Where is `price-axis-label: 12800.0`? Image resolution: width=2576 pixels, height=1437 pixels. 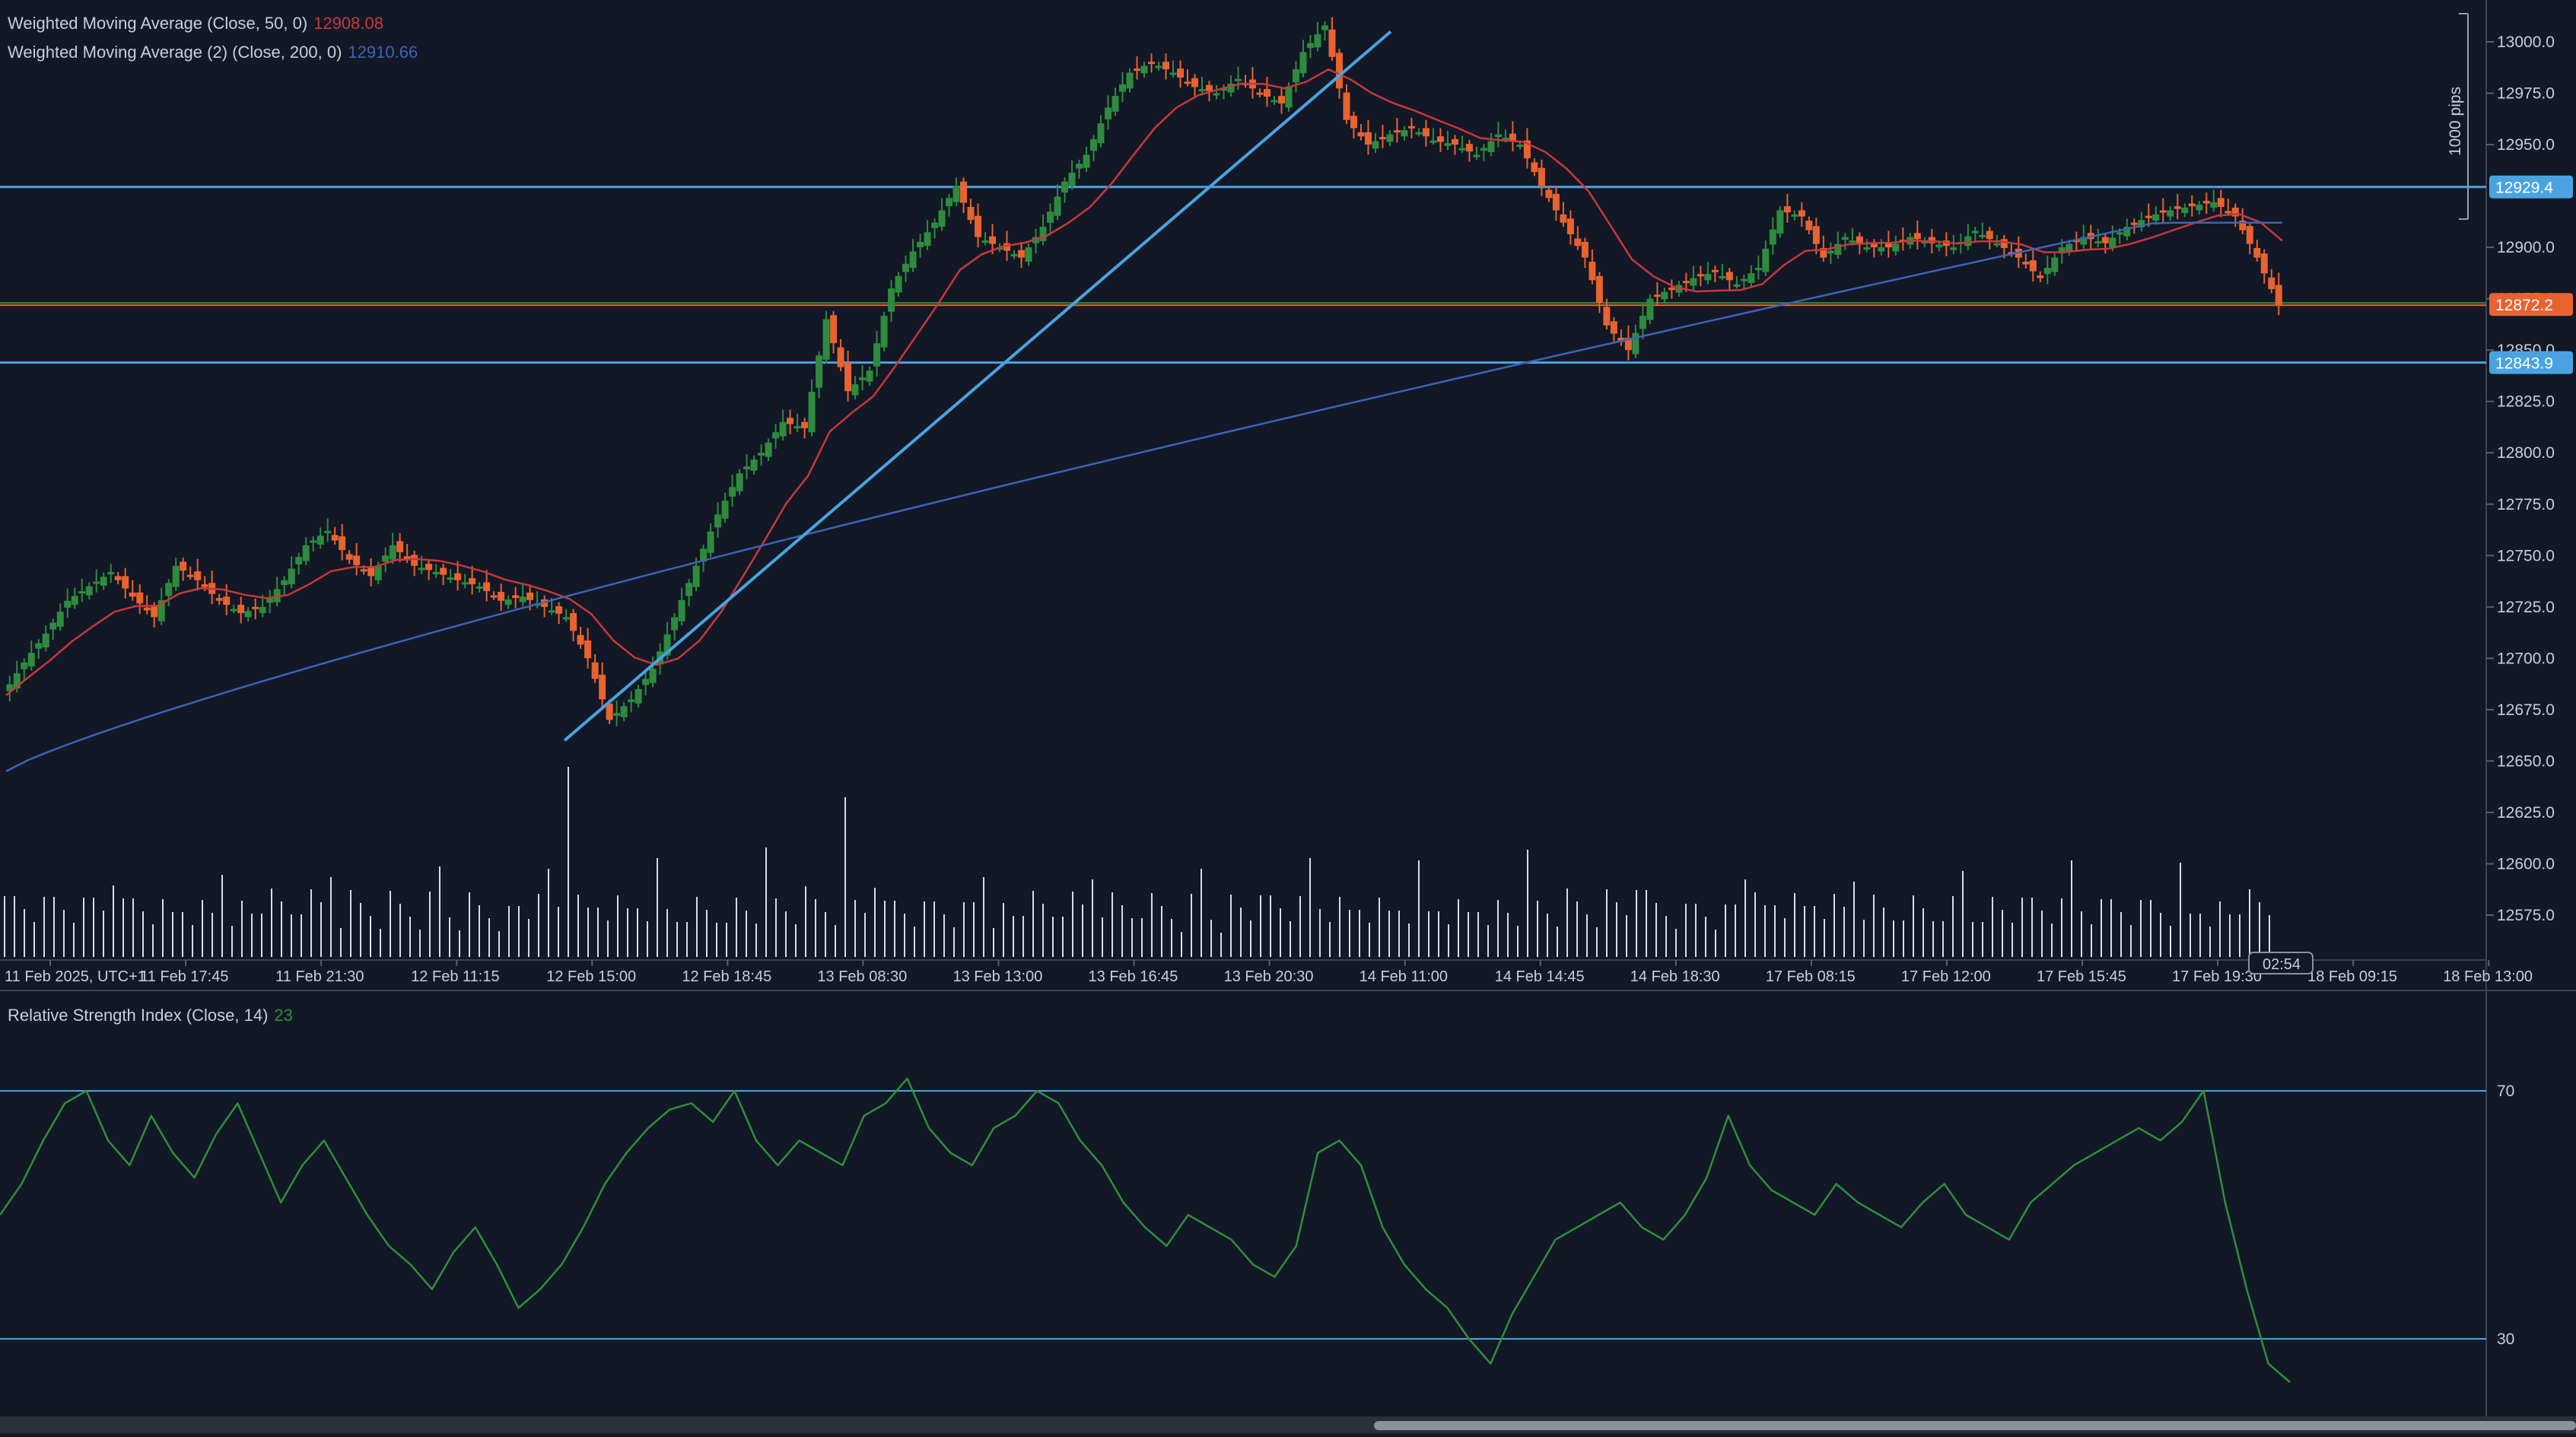 price-axis-label: 12800.0 is located at coordinates (2526, 453).